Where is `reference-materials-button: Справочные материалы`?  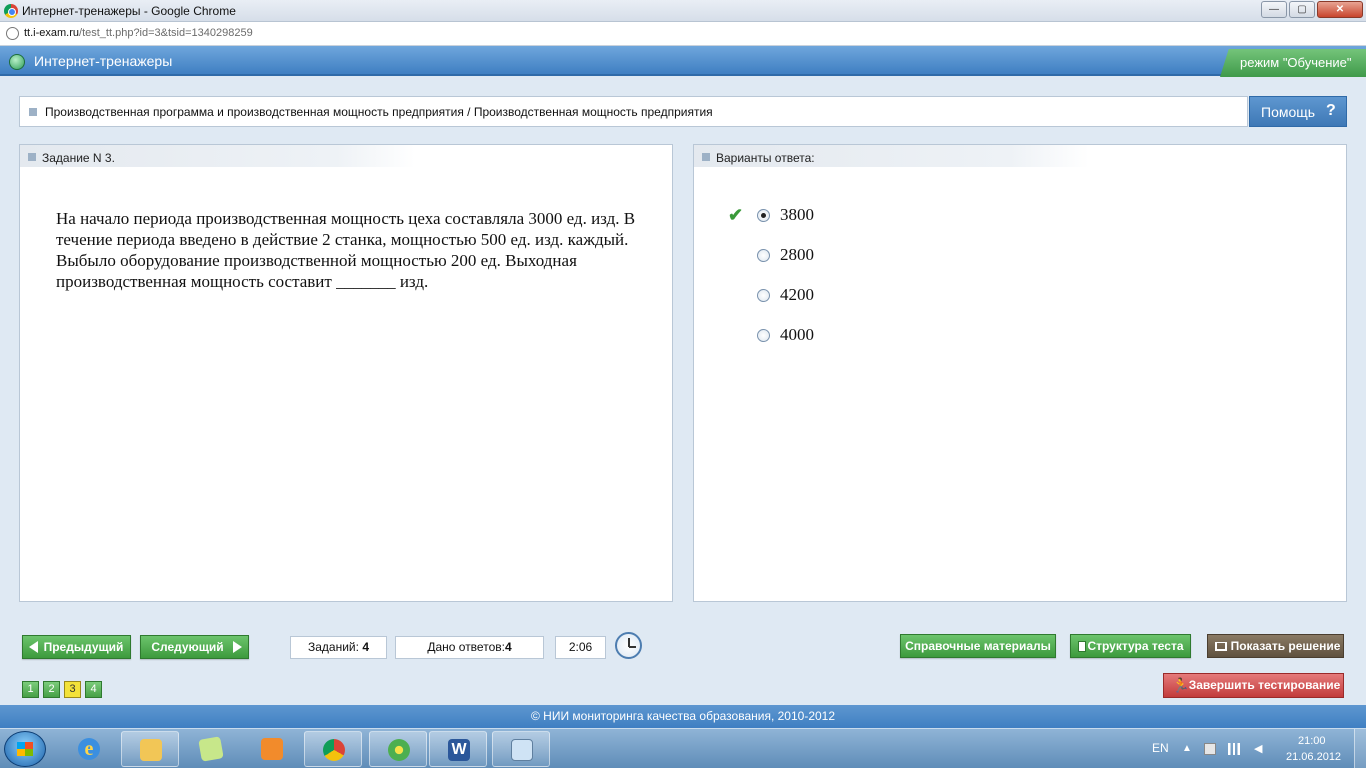 reference-materials-button: Справочные материалы is located at coordinates (978, 646).